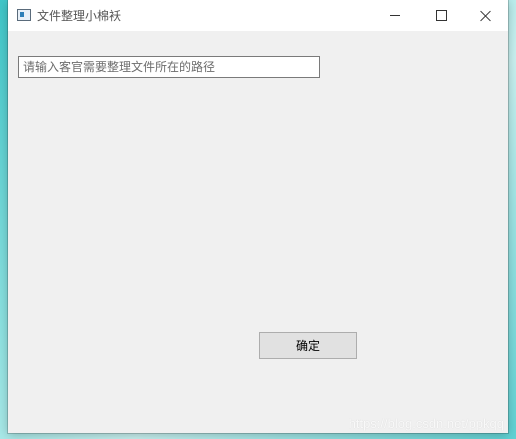  I want to click on watermark-text: https://blog.csdn.net/ppkqq, so click(426, 423).